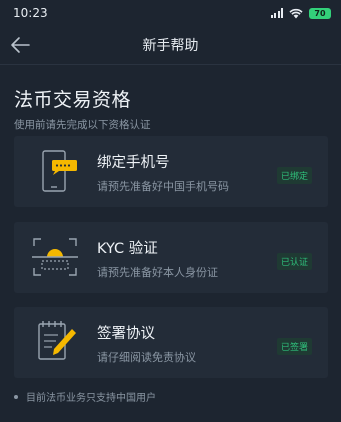  Describe the element at coordinates (55, 257) in the screenshot. I see `id-scan-icon` at that location.